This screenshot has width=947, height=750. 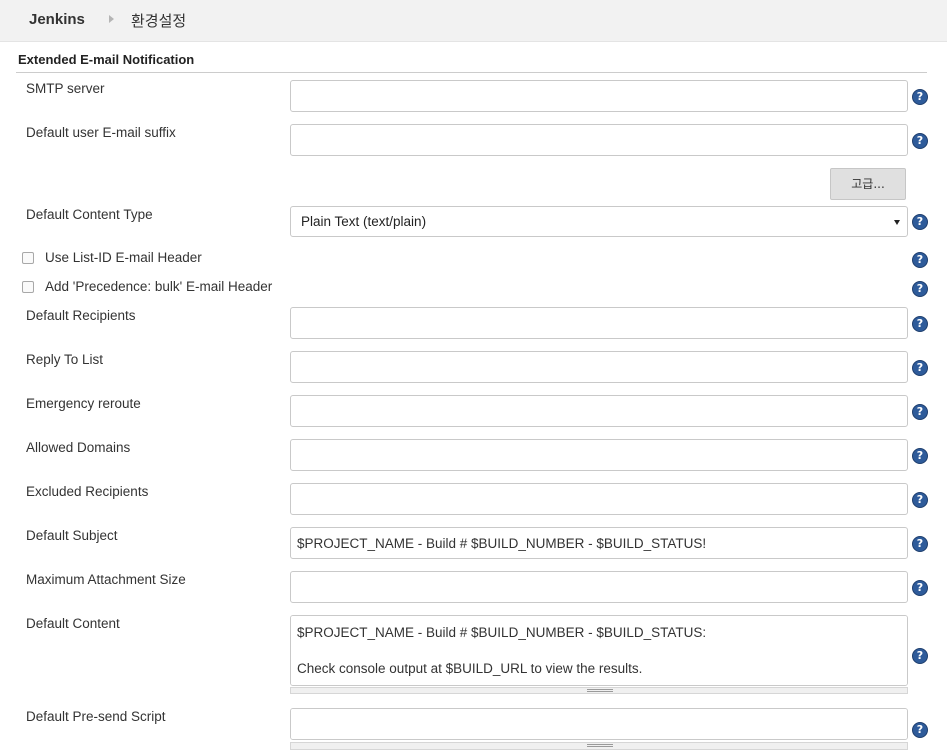 I want to click on content-type-selected-value: Plain Text (text/plain), so click(x=364, y=221).